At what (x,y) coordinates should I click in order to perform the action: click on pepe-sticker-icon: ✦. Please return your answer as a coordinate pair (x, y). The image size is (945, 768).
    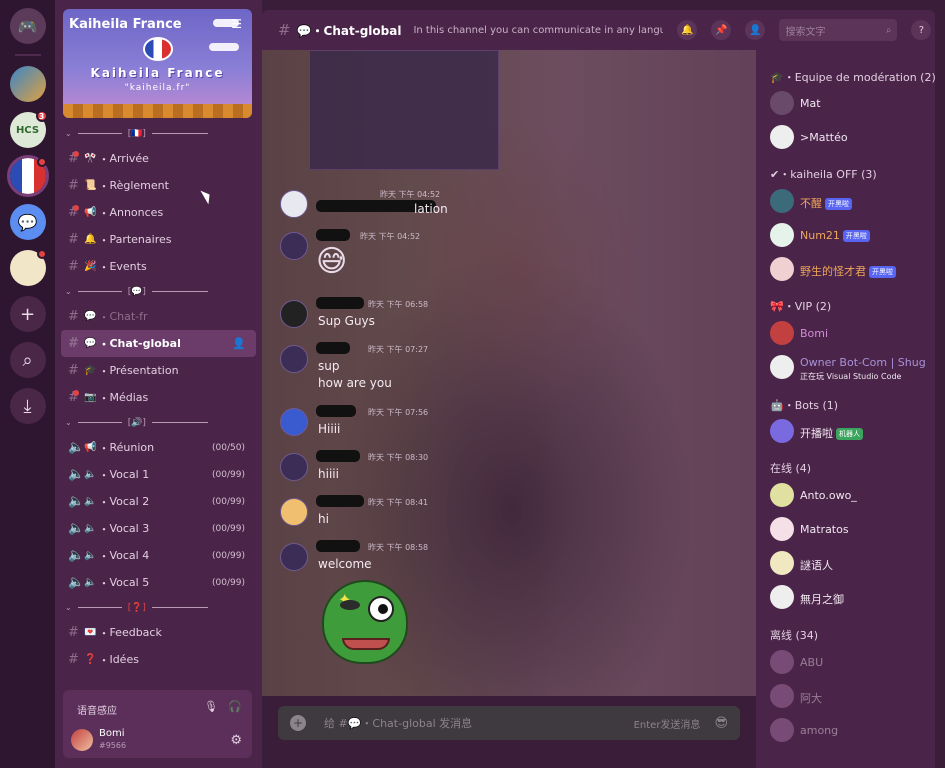
    Looking at the image, I should click on (365, 622).